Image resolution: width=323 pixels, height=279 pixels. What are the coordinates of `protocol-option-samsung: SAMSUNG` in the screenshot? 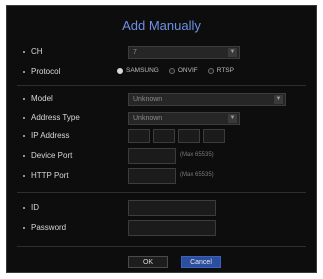 It's located at (138, 70).